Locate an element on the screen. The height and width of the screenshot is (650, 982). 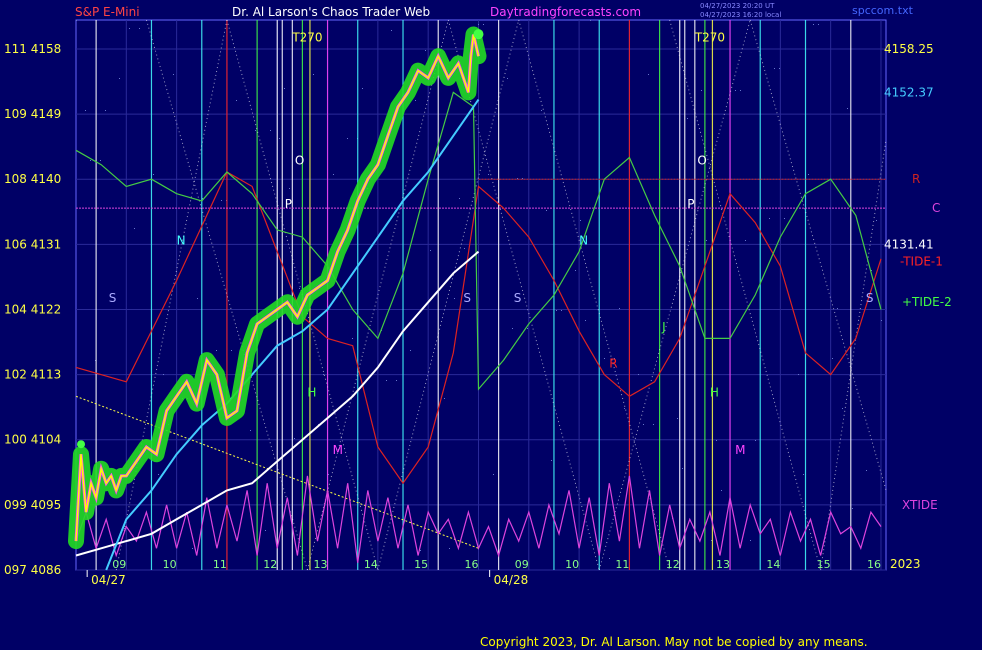
x-tick-label: 16 is located at coordinates (874, 564).